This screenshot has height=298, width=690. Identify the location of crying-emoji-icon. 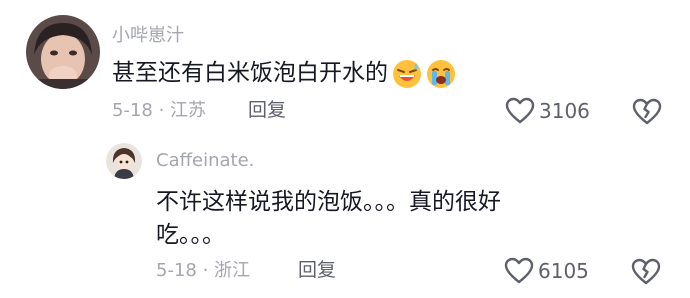
(441, 74).